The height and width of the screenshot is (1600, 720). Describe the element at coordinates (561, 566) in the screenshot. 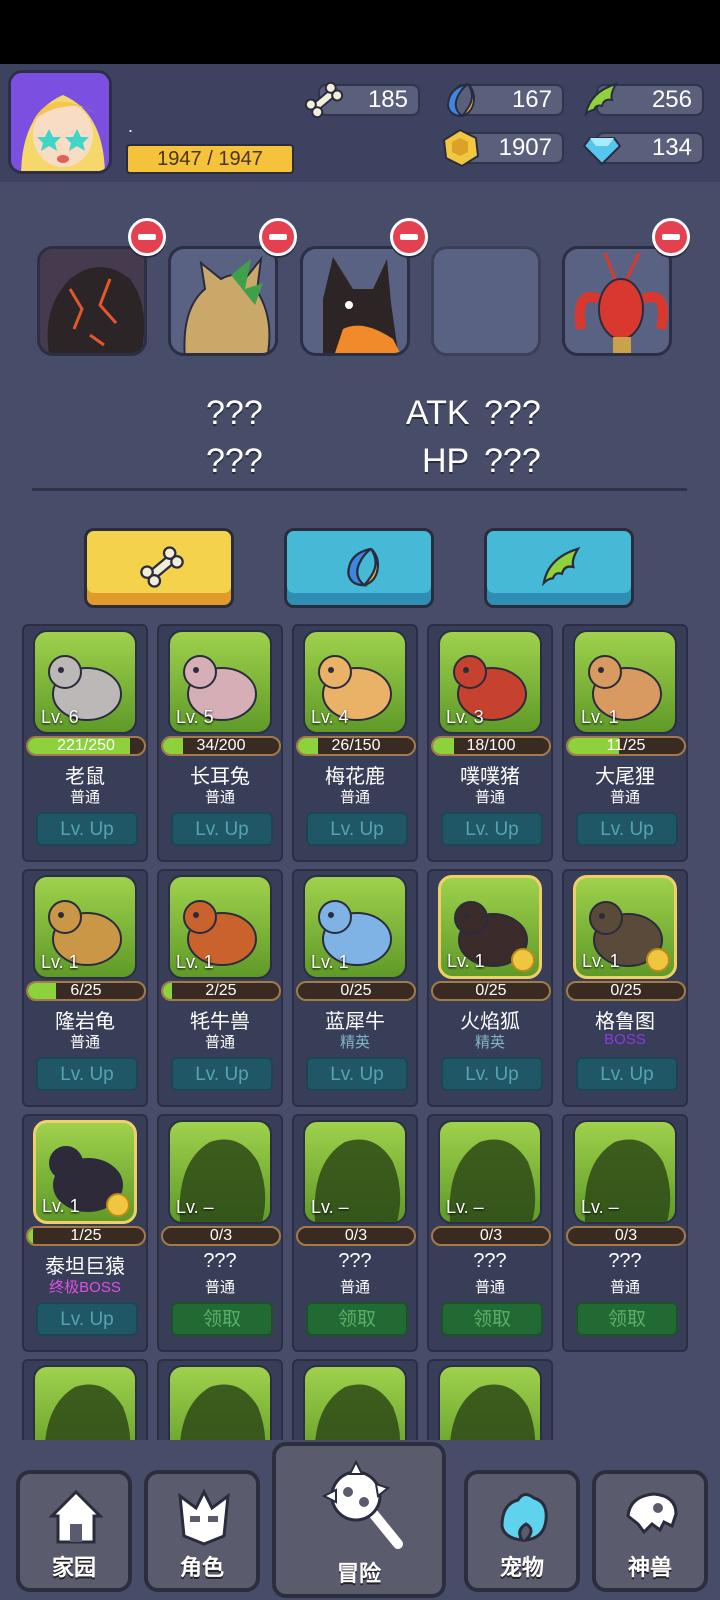

I see `leaf-wing-icon` at that location.